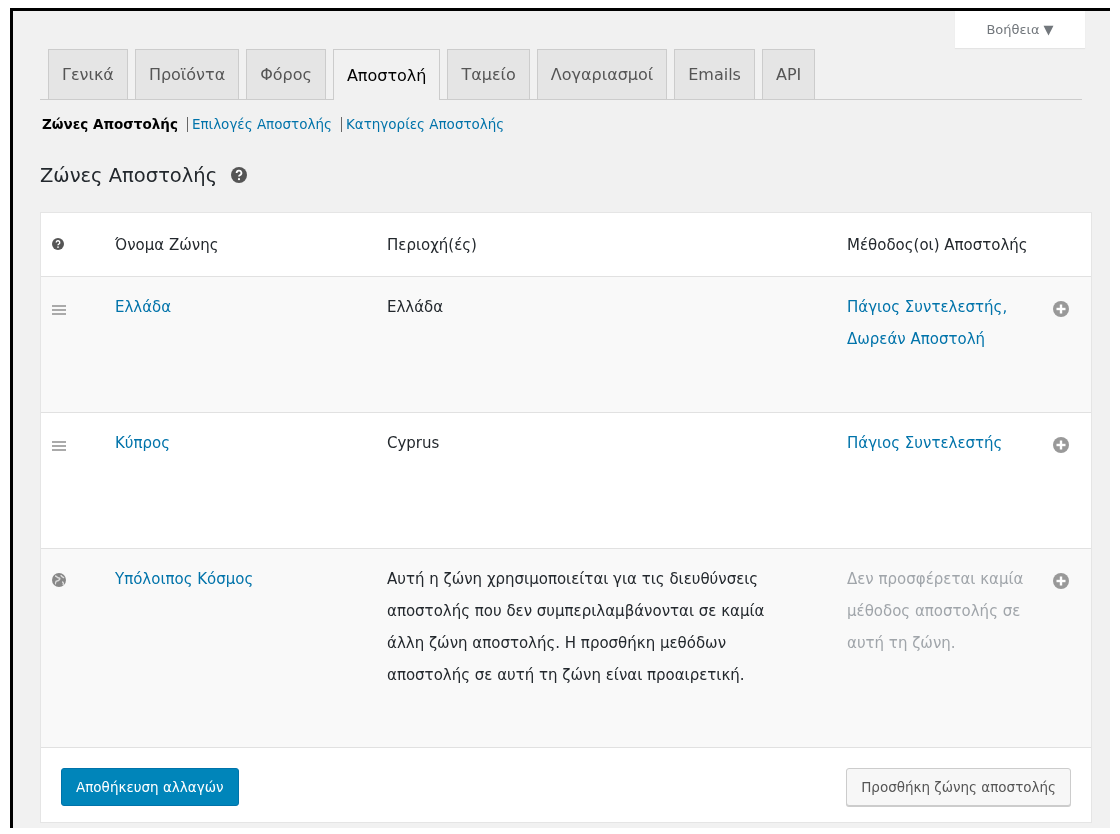  Describe the element at coordinates (110, 124) in the screenshot. I see `subnav-link: Ζώνες Αποστολής` at that location.